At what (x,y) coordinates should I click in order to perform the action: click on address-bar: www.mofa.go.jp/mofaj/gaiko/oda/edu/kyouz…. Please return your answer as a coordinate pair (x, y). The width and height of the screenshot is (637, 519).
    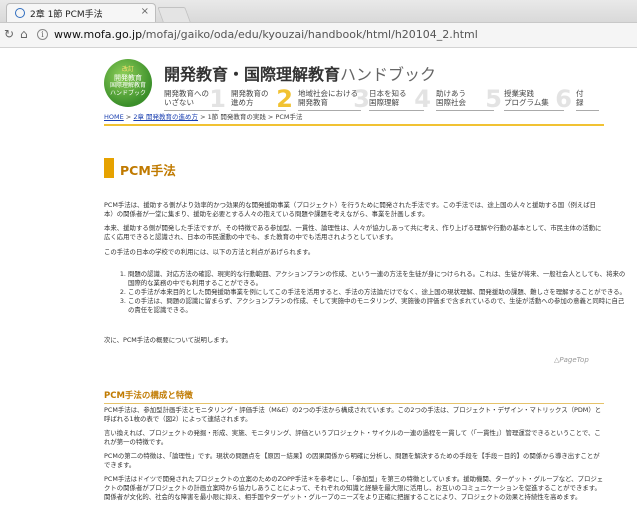
    Looking at the image, I should click on (266, 34).